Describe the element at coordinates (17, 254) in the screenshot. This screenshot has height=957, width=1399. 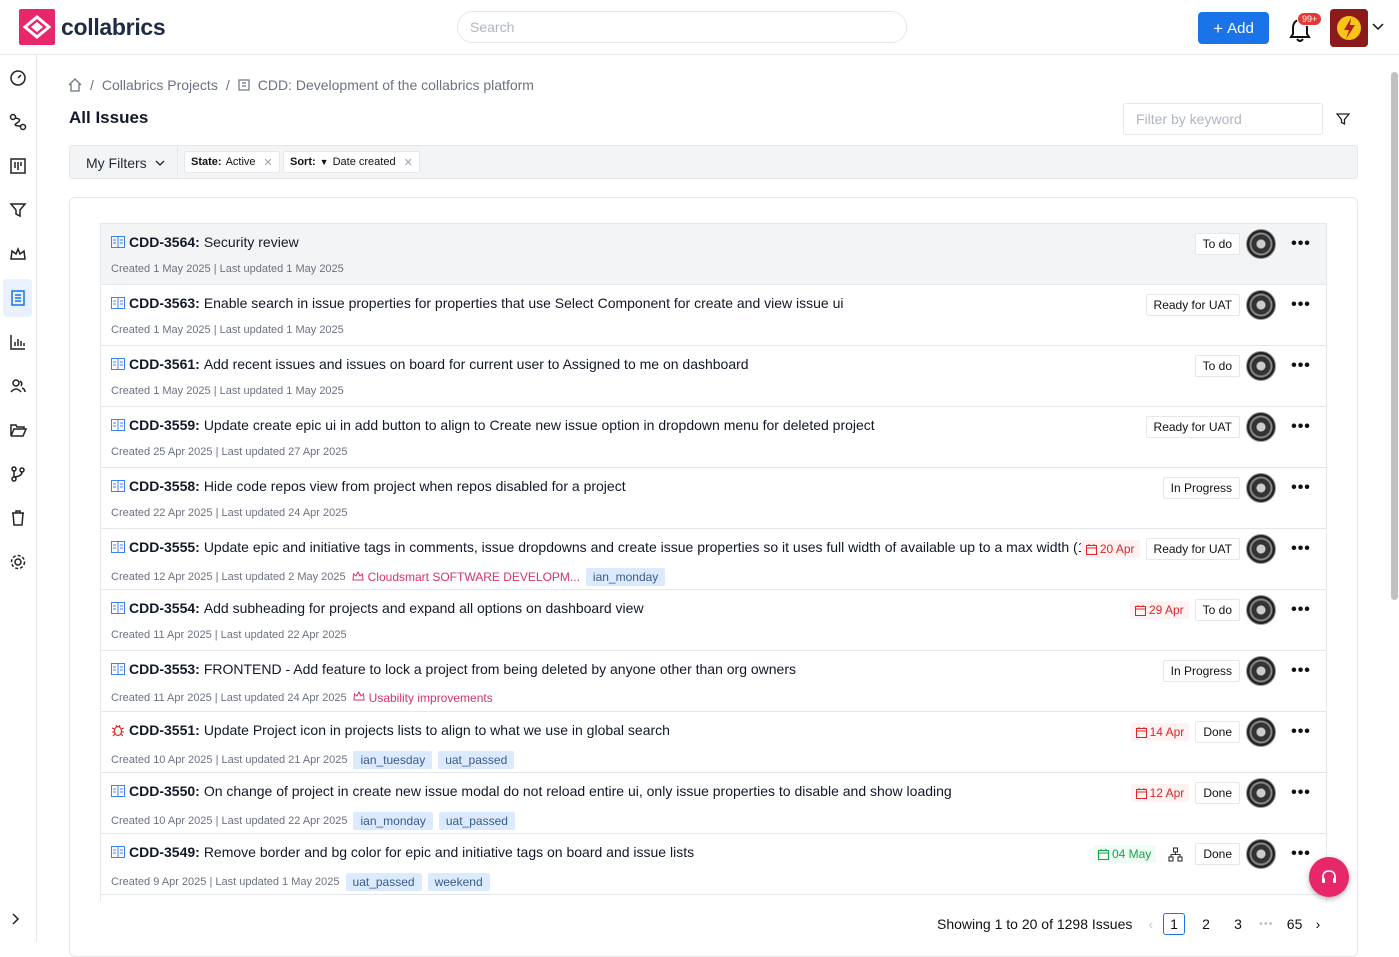
I see `sidebar-item-epics` at that location.